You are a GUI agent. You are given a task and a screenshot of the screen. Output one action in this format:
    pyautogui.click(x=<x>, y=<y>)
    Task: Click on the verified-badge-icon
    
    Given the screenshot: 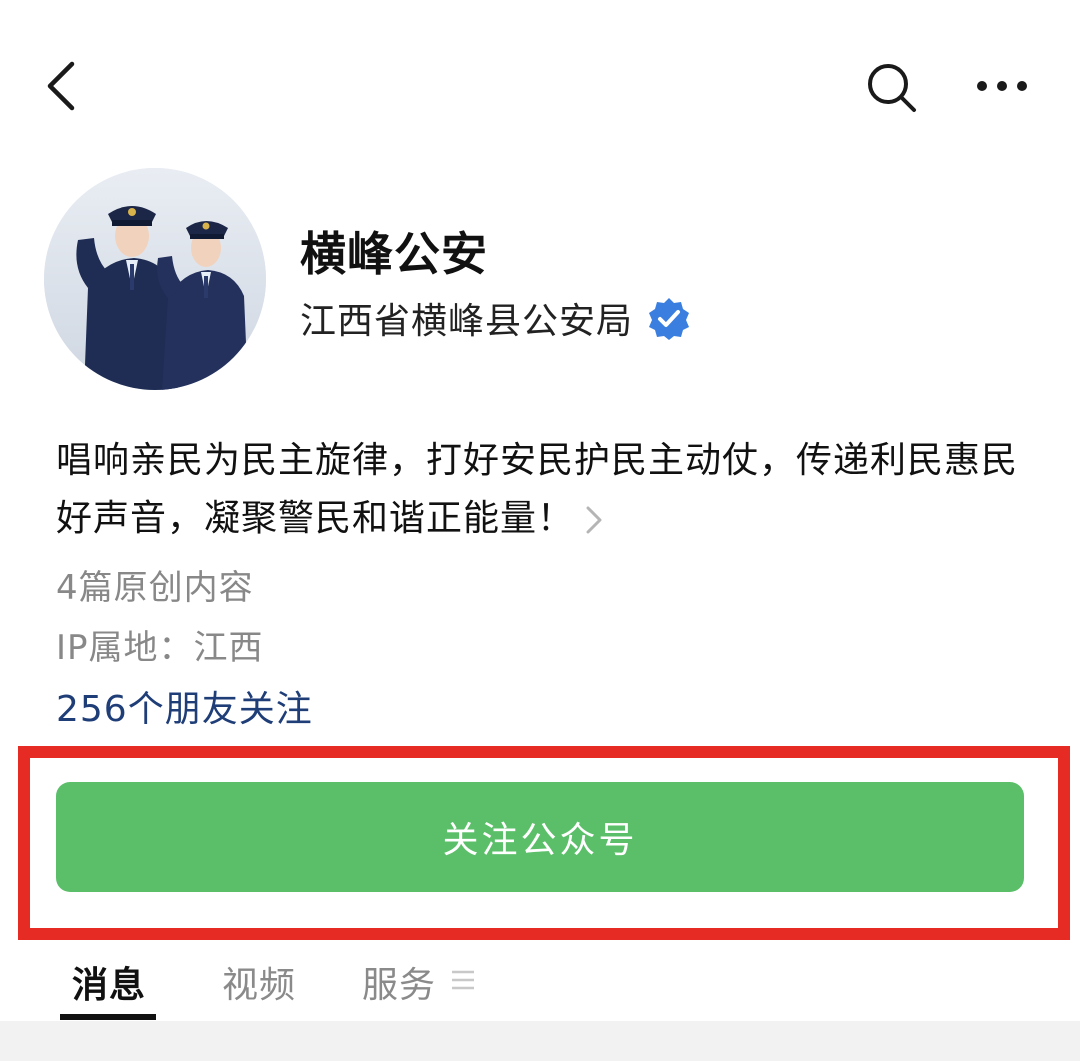 What is the action you would take?
    pyautogui.click(x=669, y=319)
    